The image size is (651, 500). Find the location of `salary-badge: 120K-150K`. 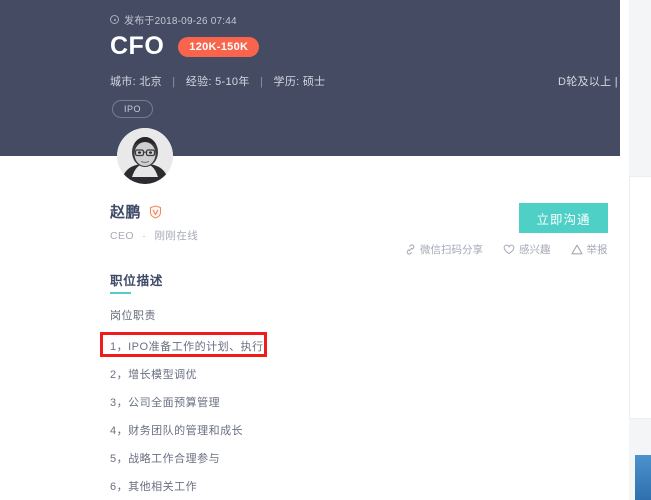

salary-badge: 120K-150K is located at coordinates (219, 46).